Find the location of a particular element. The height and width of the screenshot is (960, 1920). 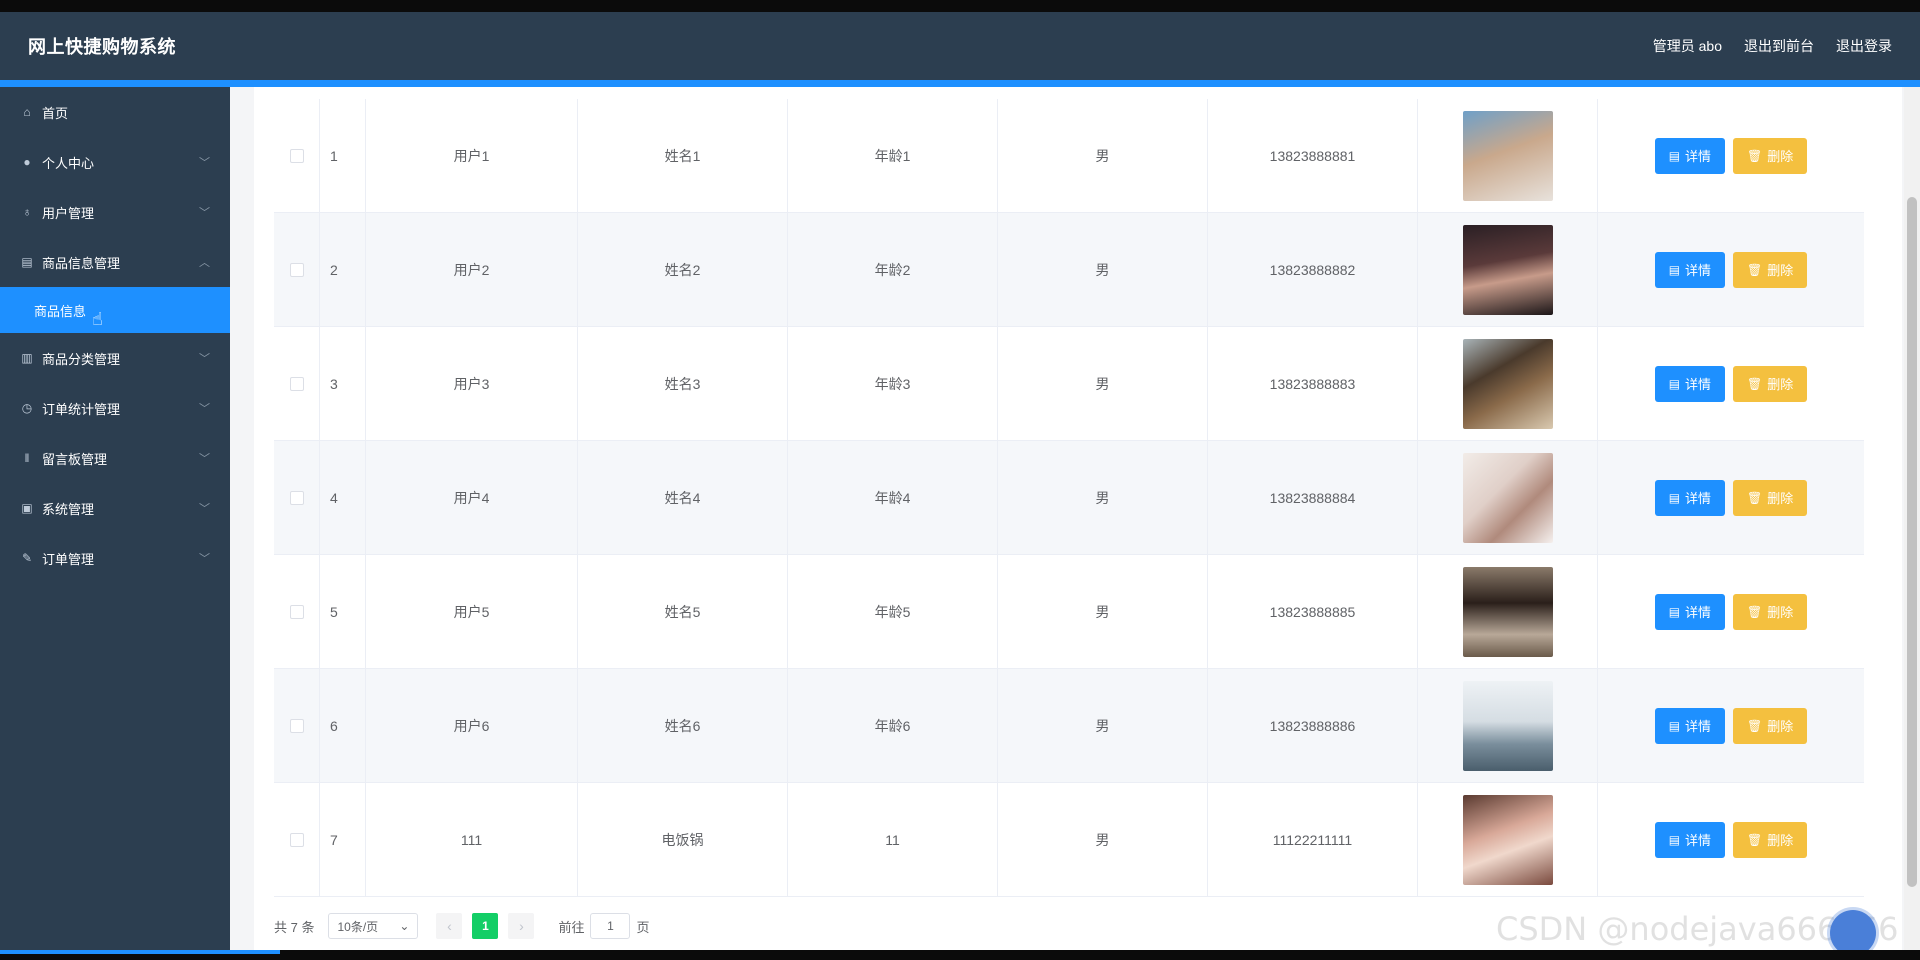

pagination: 共 7 条 10条/页 ⌄ ‹ 1 › 前往 页 is located at coordinates (462, 926).